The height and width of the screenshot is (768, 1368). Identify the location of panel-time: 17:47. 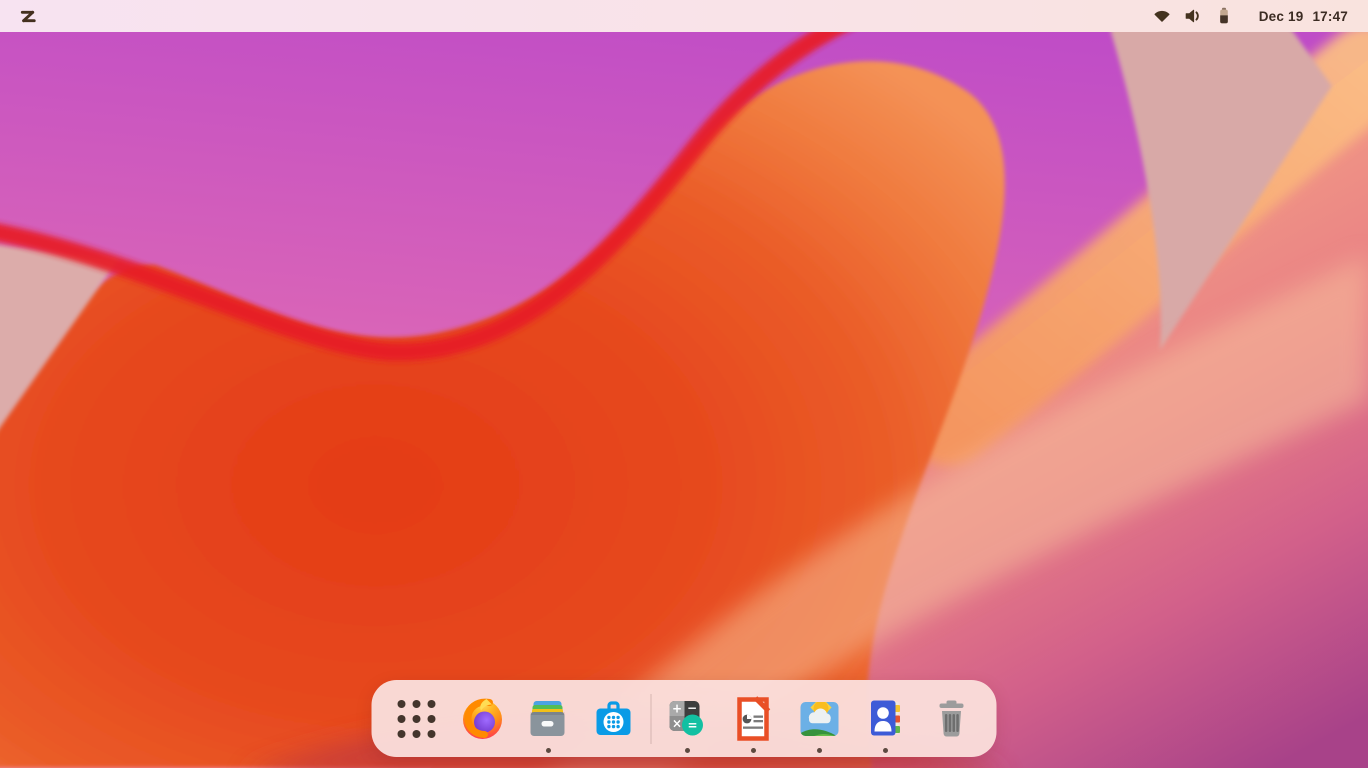
(1330, 16).